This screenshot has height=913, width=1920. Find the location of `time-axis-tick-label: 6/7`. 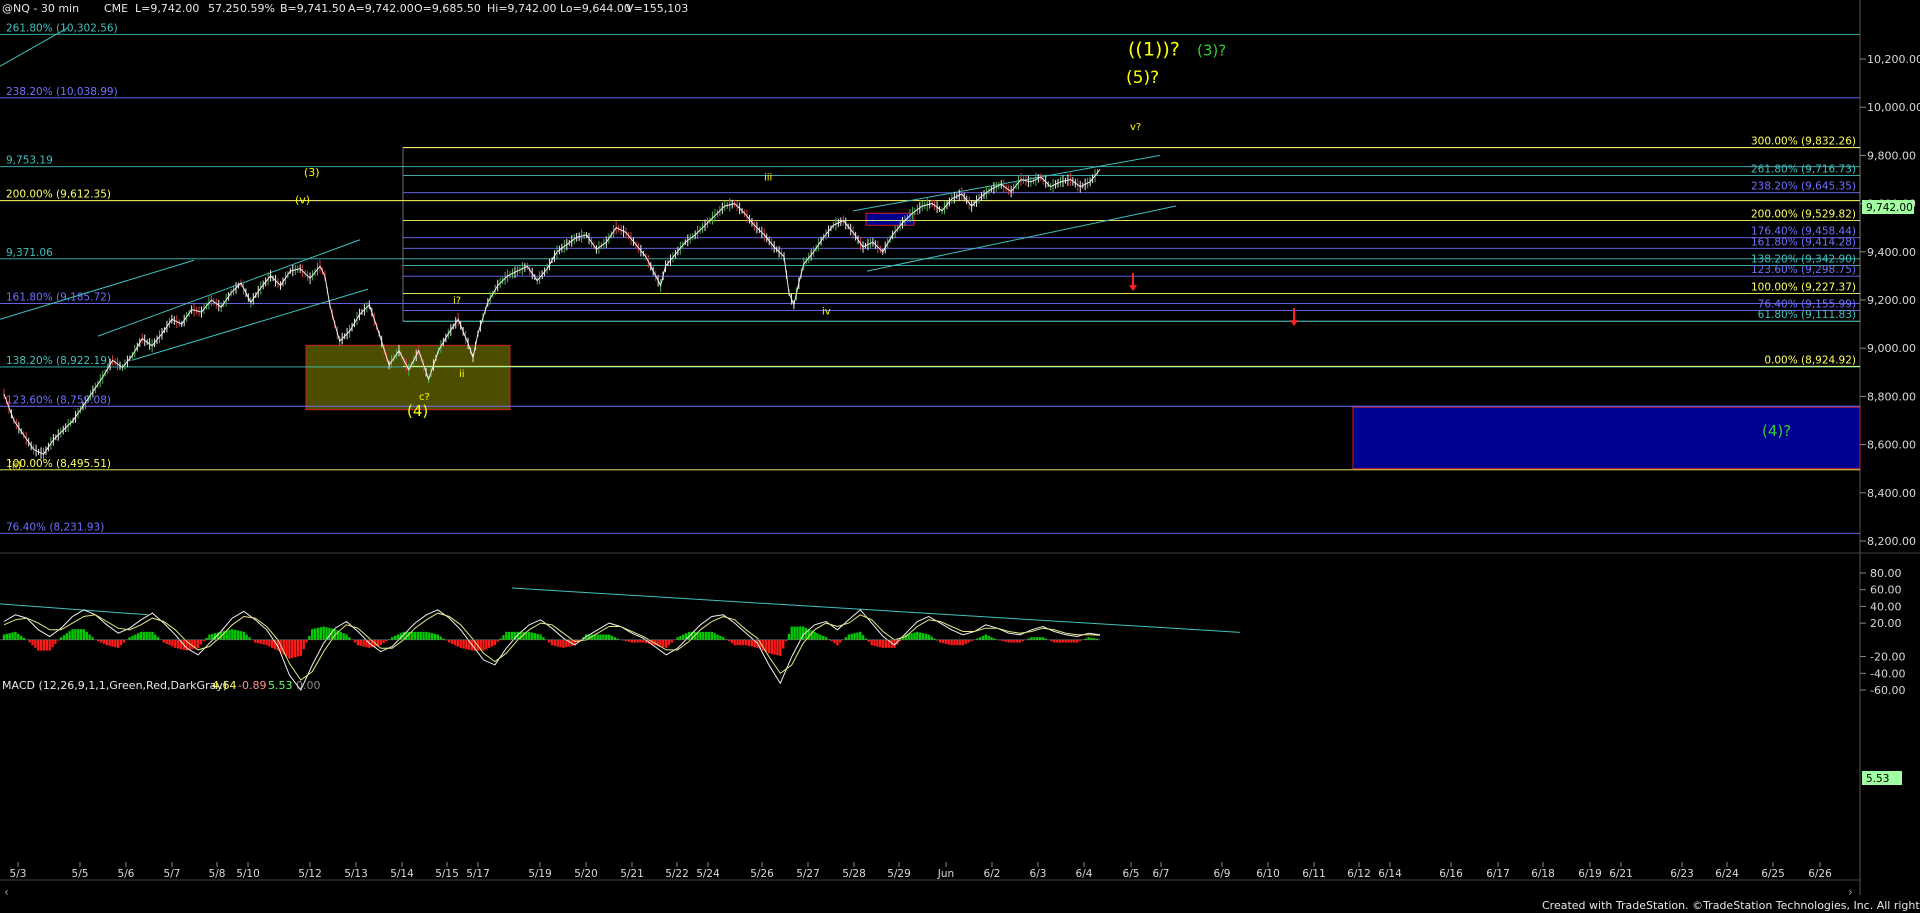

time-axis-tick-label: 6/7 is located at coordinates (1161, 874).